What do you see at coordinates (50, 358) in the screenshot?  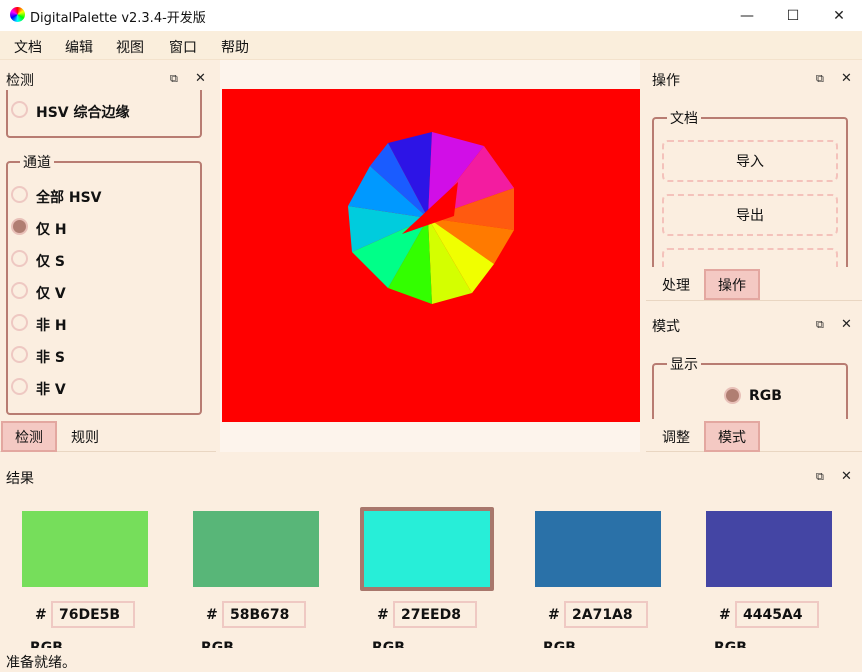 I see `radio-channel-label: 非 S` at bounding box center [50, 358].